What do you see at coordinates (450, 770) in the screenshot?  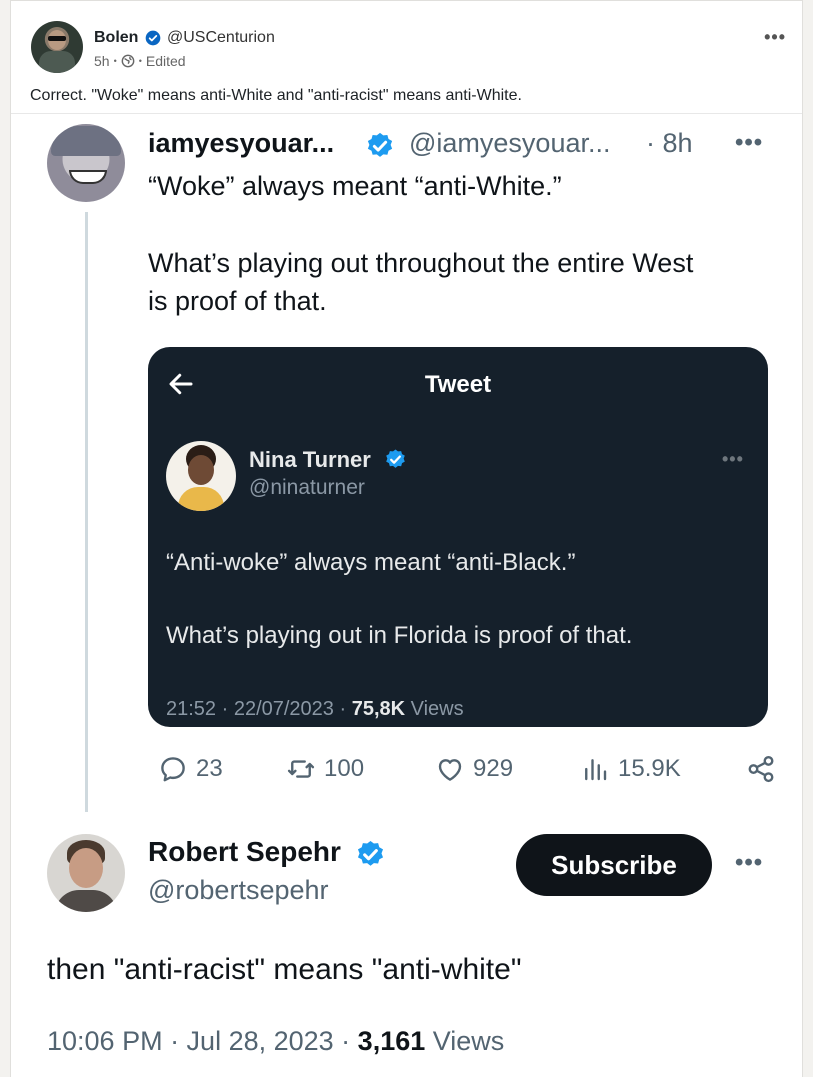 I see `heart-icon` at bounding box center [450, 770].